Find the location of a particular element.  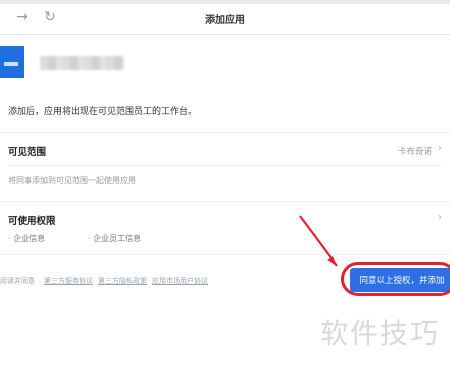

app-icon is located at coordinates (12, 62).